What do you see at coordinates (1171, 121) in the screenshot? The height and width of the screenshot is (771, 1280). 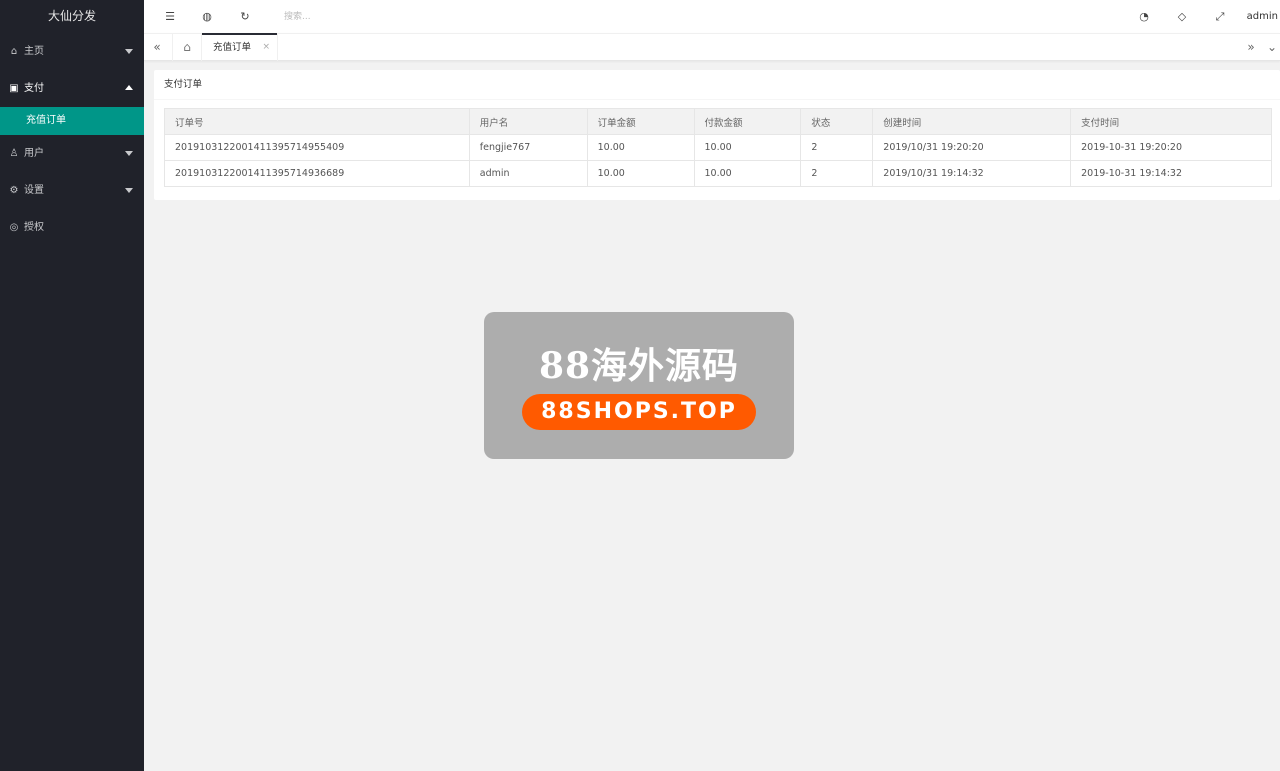 I see `column-header-paid-at: 支付时间` at bounding box center [1171, 121].